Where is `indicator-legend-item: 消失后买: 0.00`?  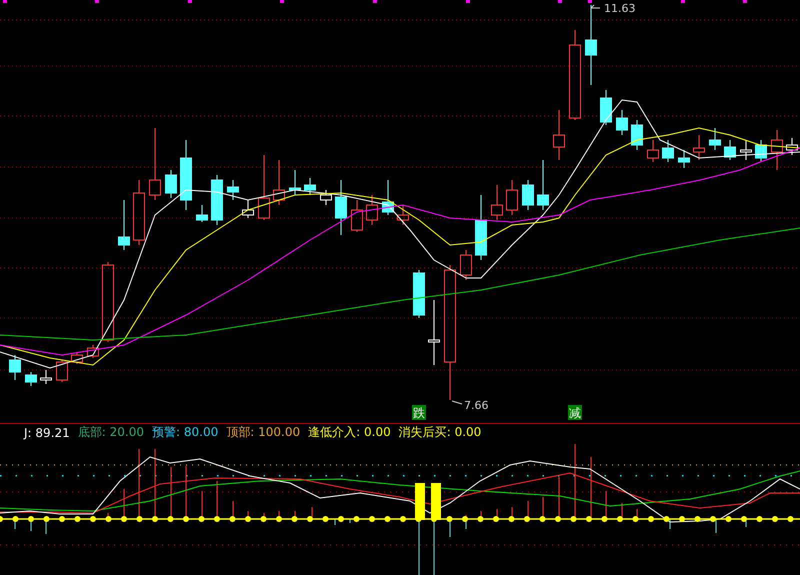 indicator-legend-item: 消失后买: 0.00 is located at coordinates (440, 432).